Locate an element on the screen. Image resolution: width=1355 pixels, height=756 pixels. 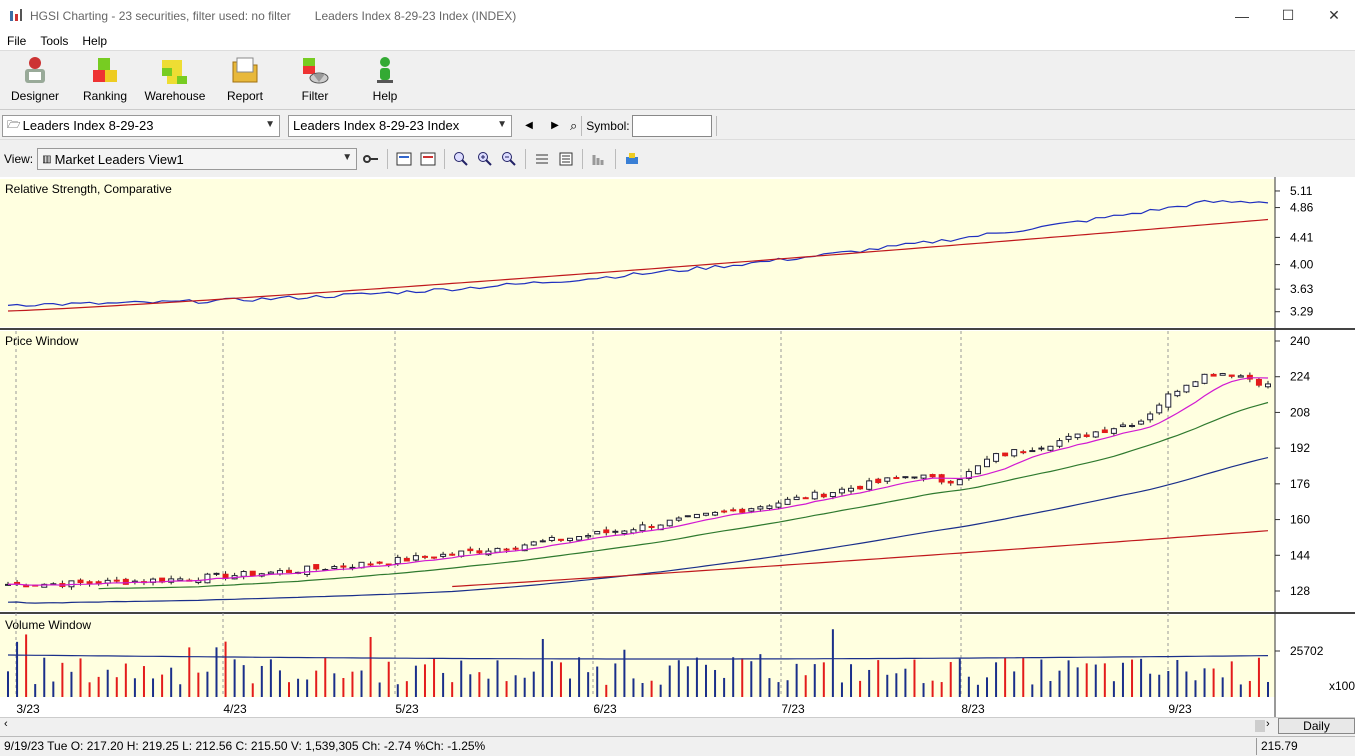
price-tick-label: 192 is located at coordinates (1300, 448).